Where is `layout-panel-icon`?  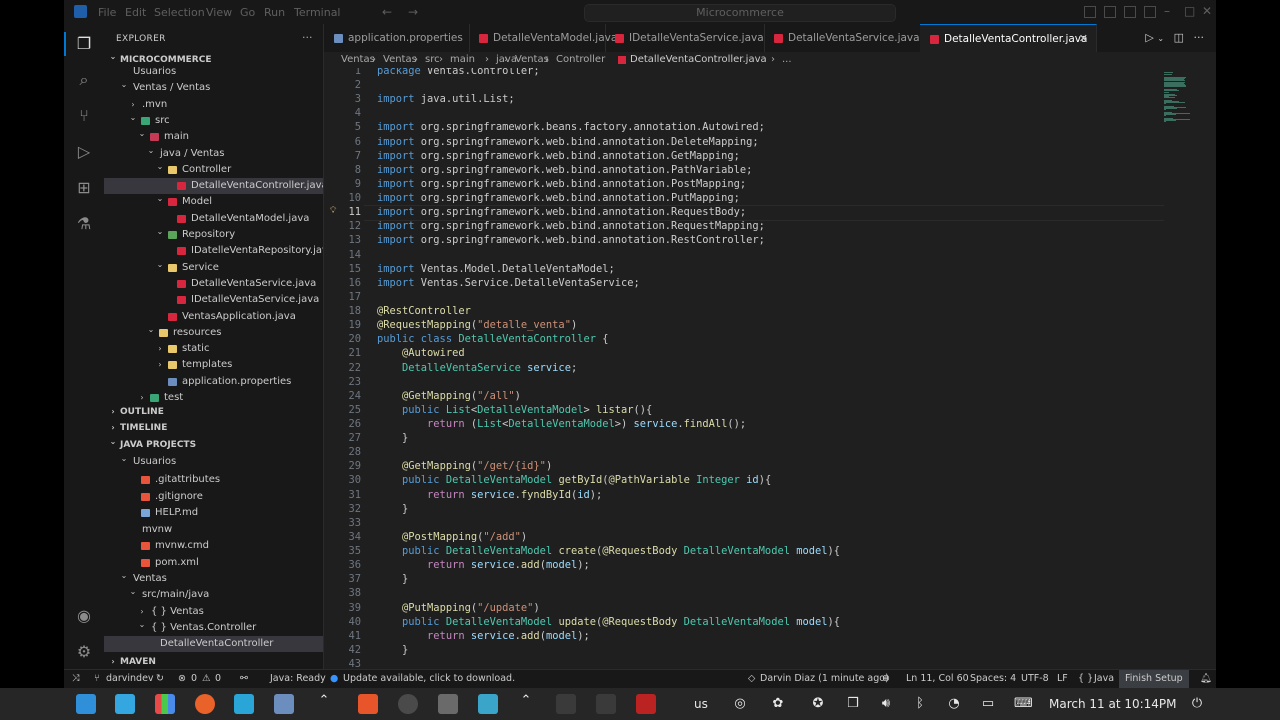
layout-panel-icon is located at coordinates (1110, 12).